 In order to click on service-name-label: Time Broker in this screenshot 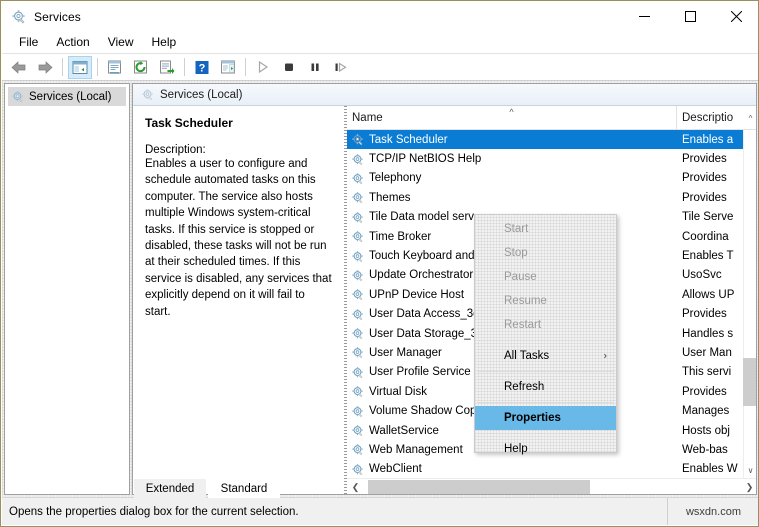, I will do `click(400, 236)`.